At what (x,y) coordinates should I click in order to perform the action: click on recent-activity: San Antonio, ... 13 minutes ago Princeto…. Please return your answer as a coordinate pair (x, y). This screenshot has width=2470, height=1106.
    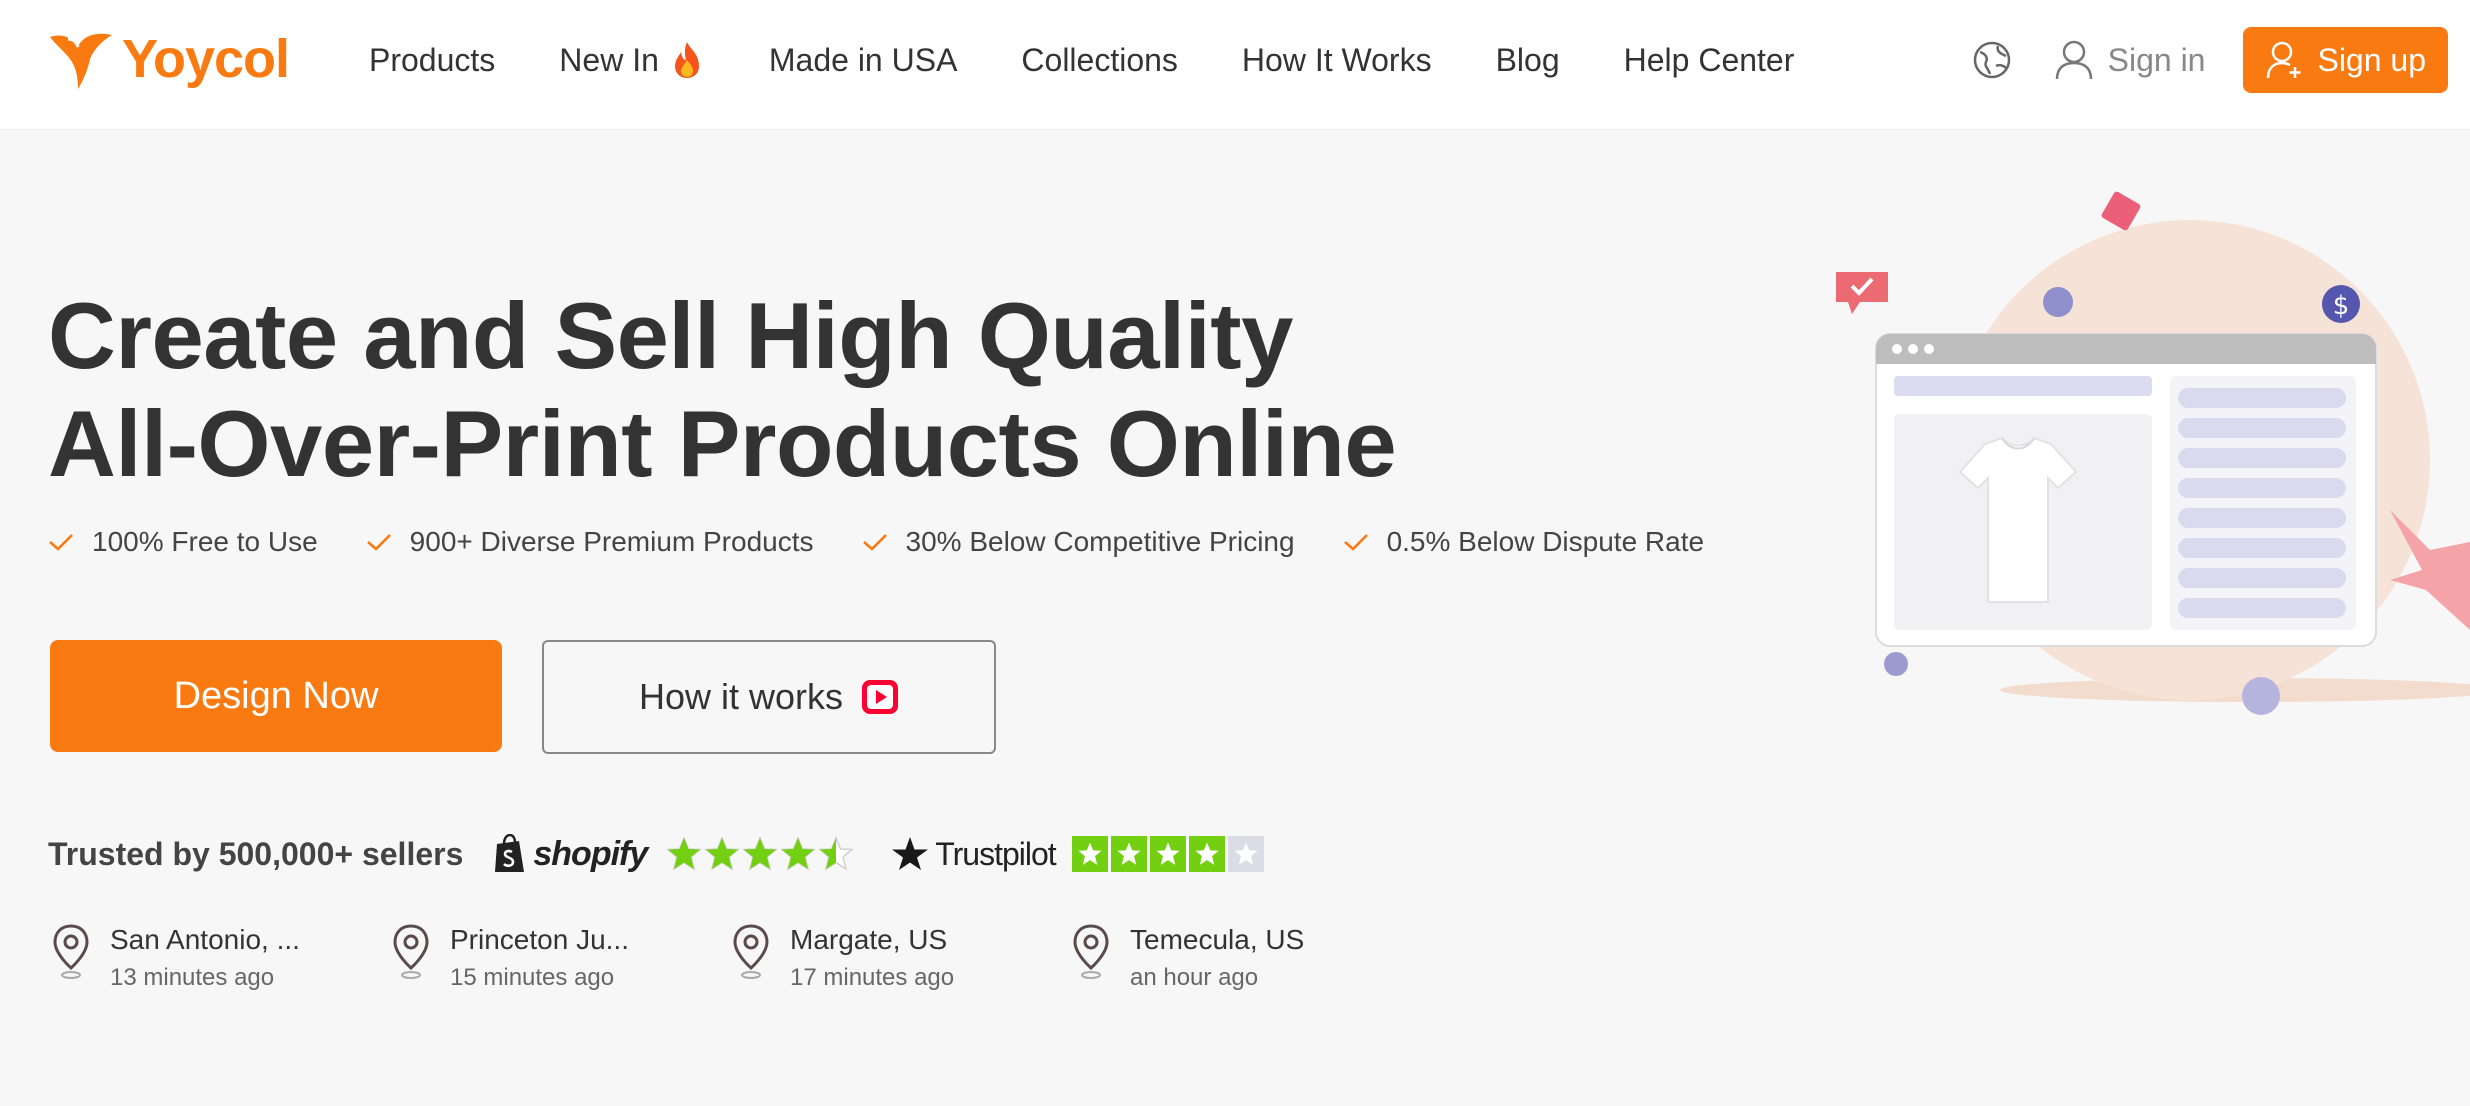
    Looking at the image, I should click on (732, 958).